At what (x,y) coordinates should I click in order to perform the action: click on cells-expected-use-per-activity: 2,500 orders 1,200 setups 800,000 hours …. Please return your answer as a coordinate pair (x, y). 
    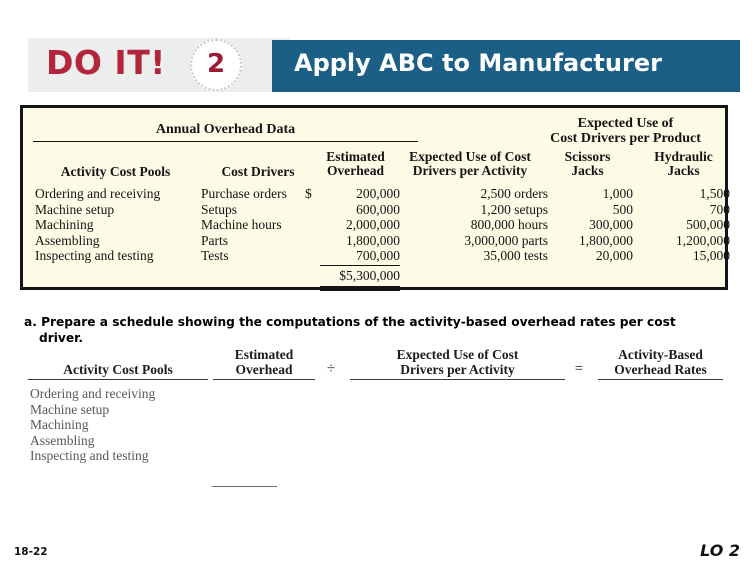
    Looking at the image, I should click on (506, 225).